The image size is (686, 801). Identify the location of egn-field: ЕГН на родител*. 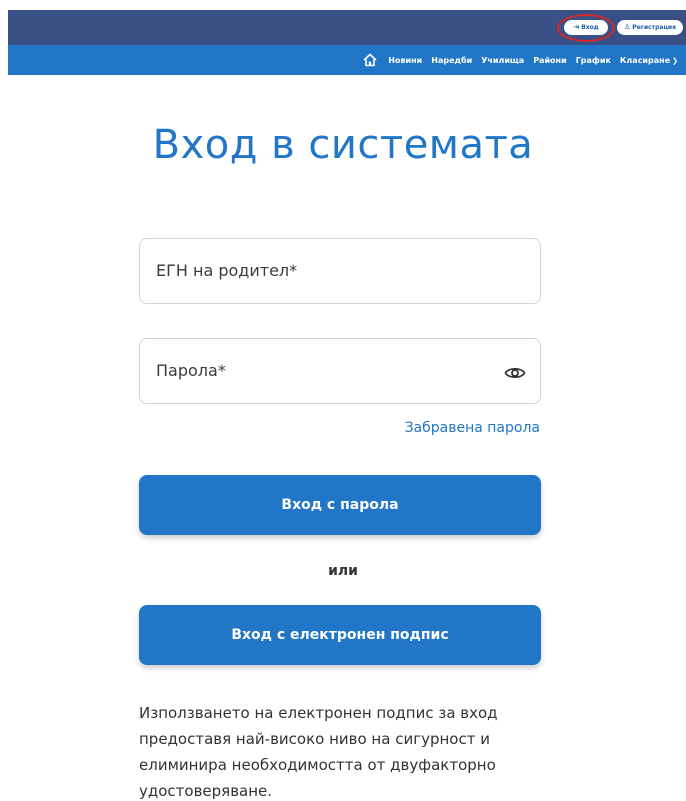
(340, 271).